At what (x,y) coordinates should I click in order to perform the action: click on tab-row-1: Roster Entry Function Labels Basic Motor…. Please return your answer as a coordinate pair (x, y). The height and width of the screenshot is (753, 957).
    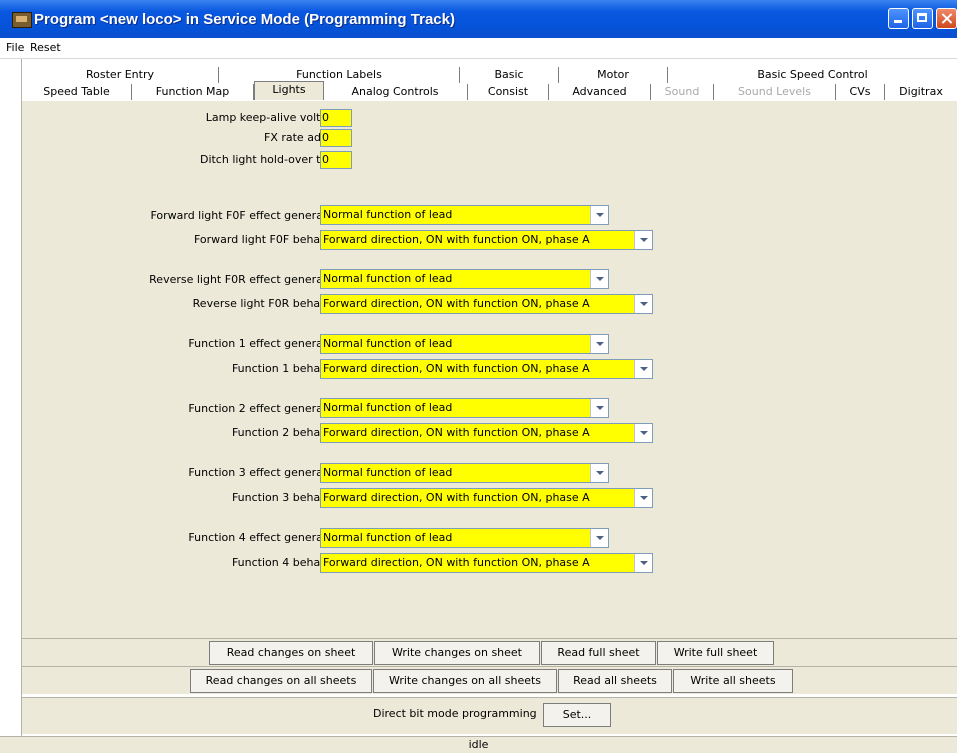
    Looking at the image, I should click on (489, 75).